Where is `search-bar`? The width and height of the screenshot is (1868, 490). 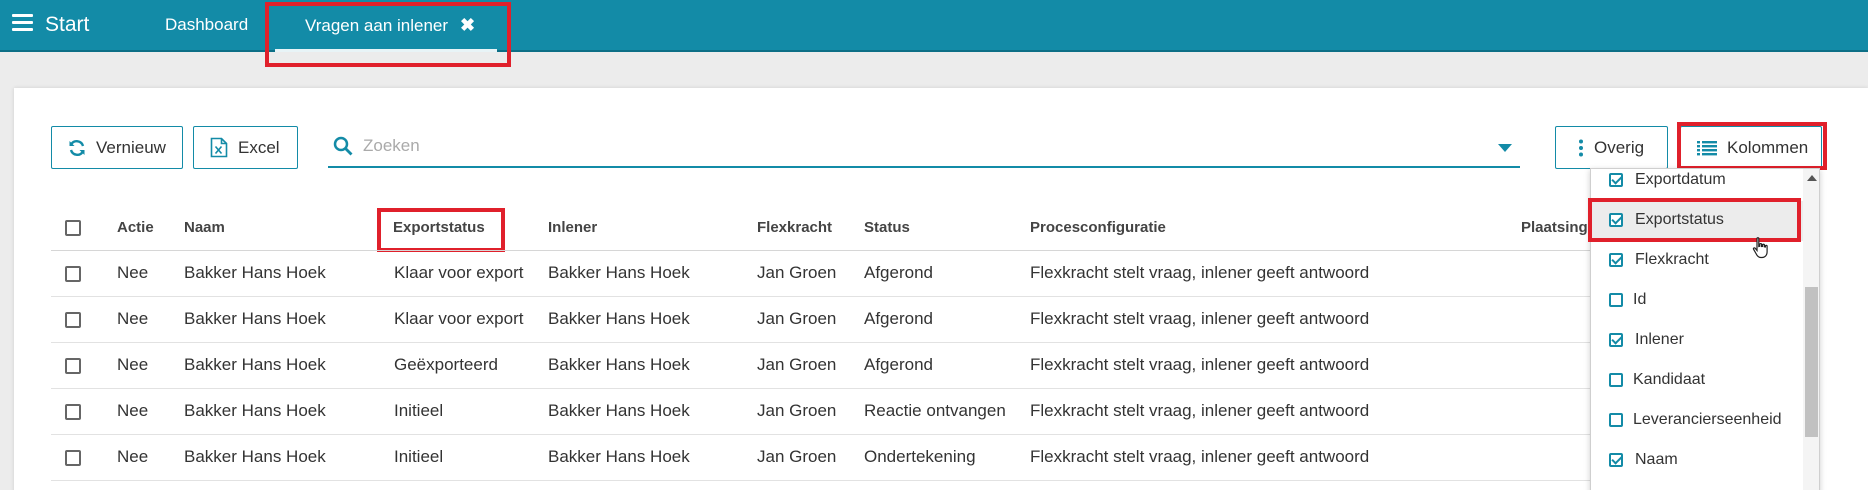
search-bar is located at coordinates (924, 147).